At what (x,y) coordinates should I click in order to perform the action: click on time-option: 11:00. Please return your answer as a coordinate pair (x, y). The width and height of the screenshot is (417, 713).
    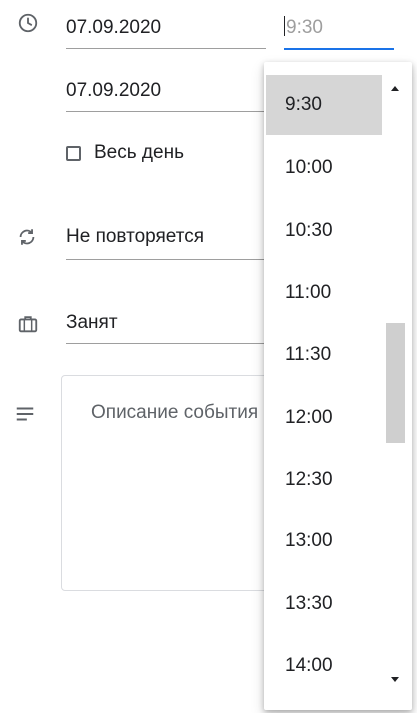
    Looking at the image, I should click on (324, 293).